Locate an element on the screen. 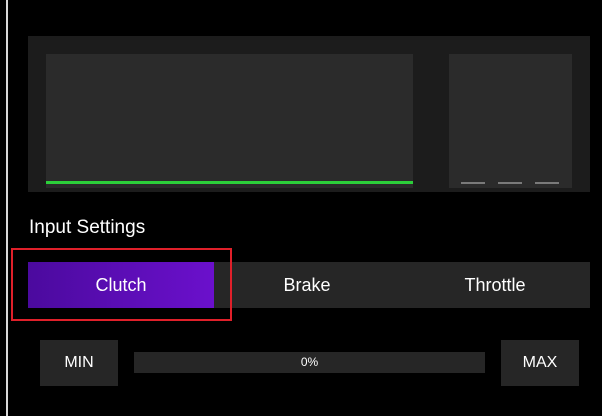 This screenshot has width=602, height=416. pedal-level-indicators is located at coordinates (510, 121).